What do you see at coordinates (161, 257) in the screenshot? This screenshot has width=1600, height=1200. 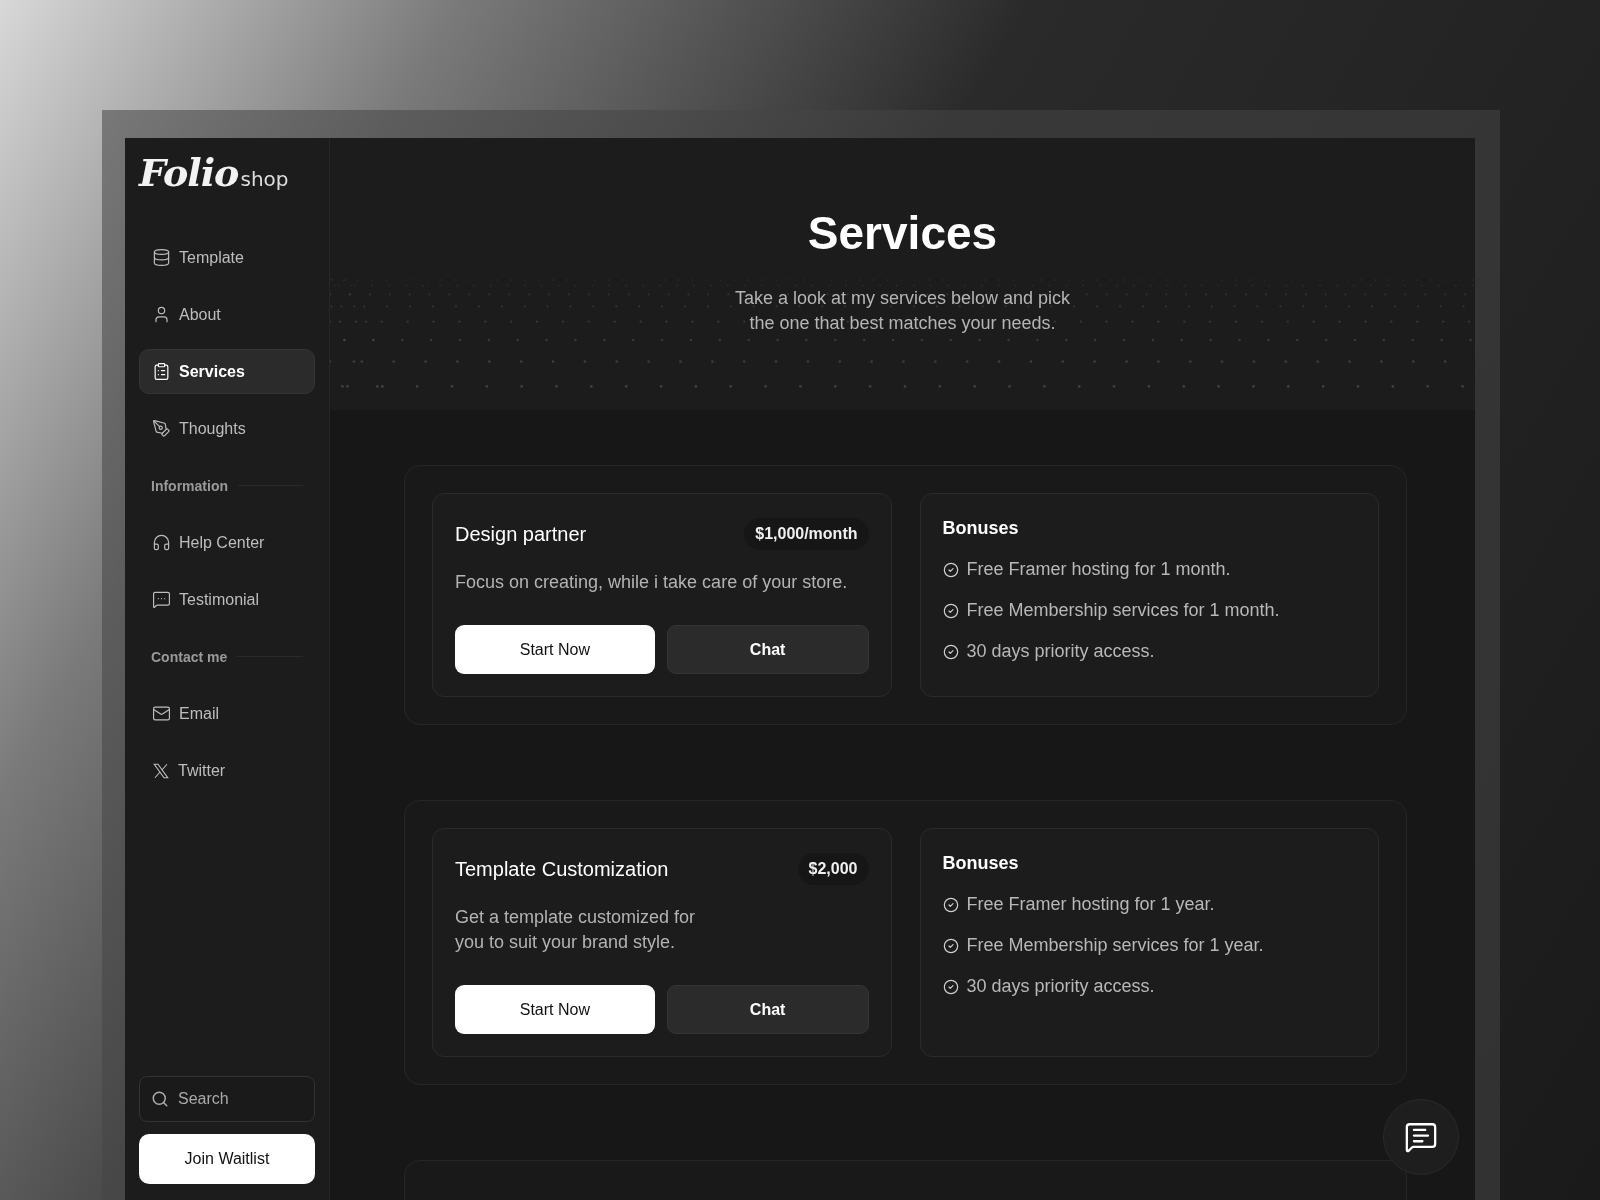 I see `database-icon` at bounding box center [161, 257].